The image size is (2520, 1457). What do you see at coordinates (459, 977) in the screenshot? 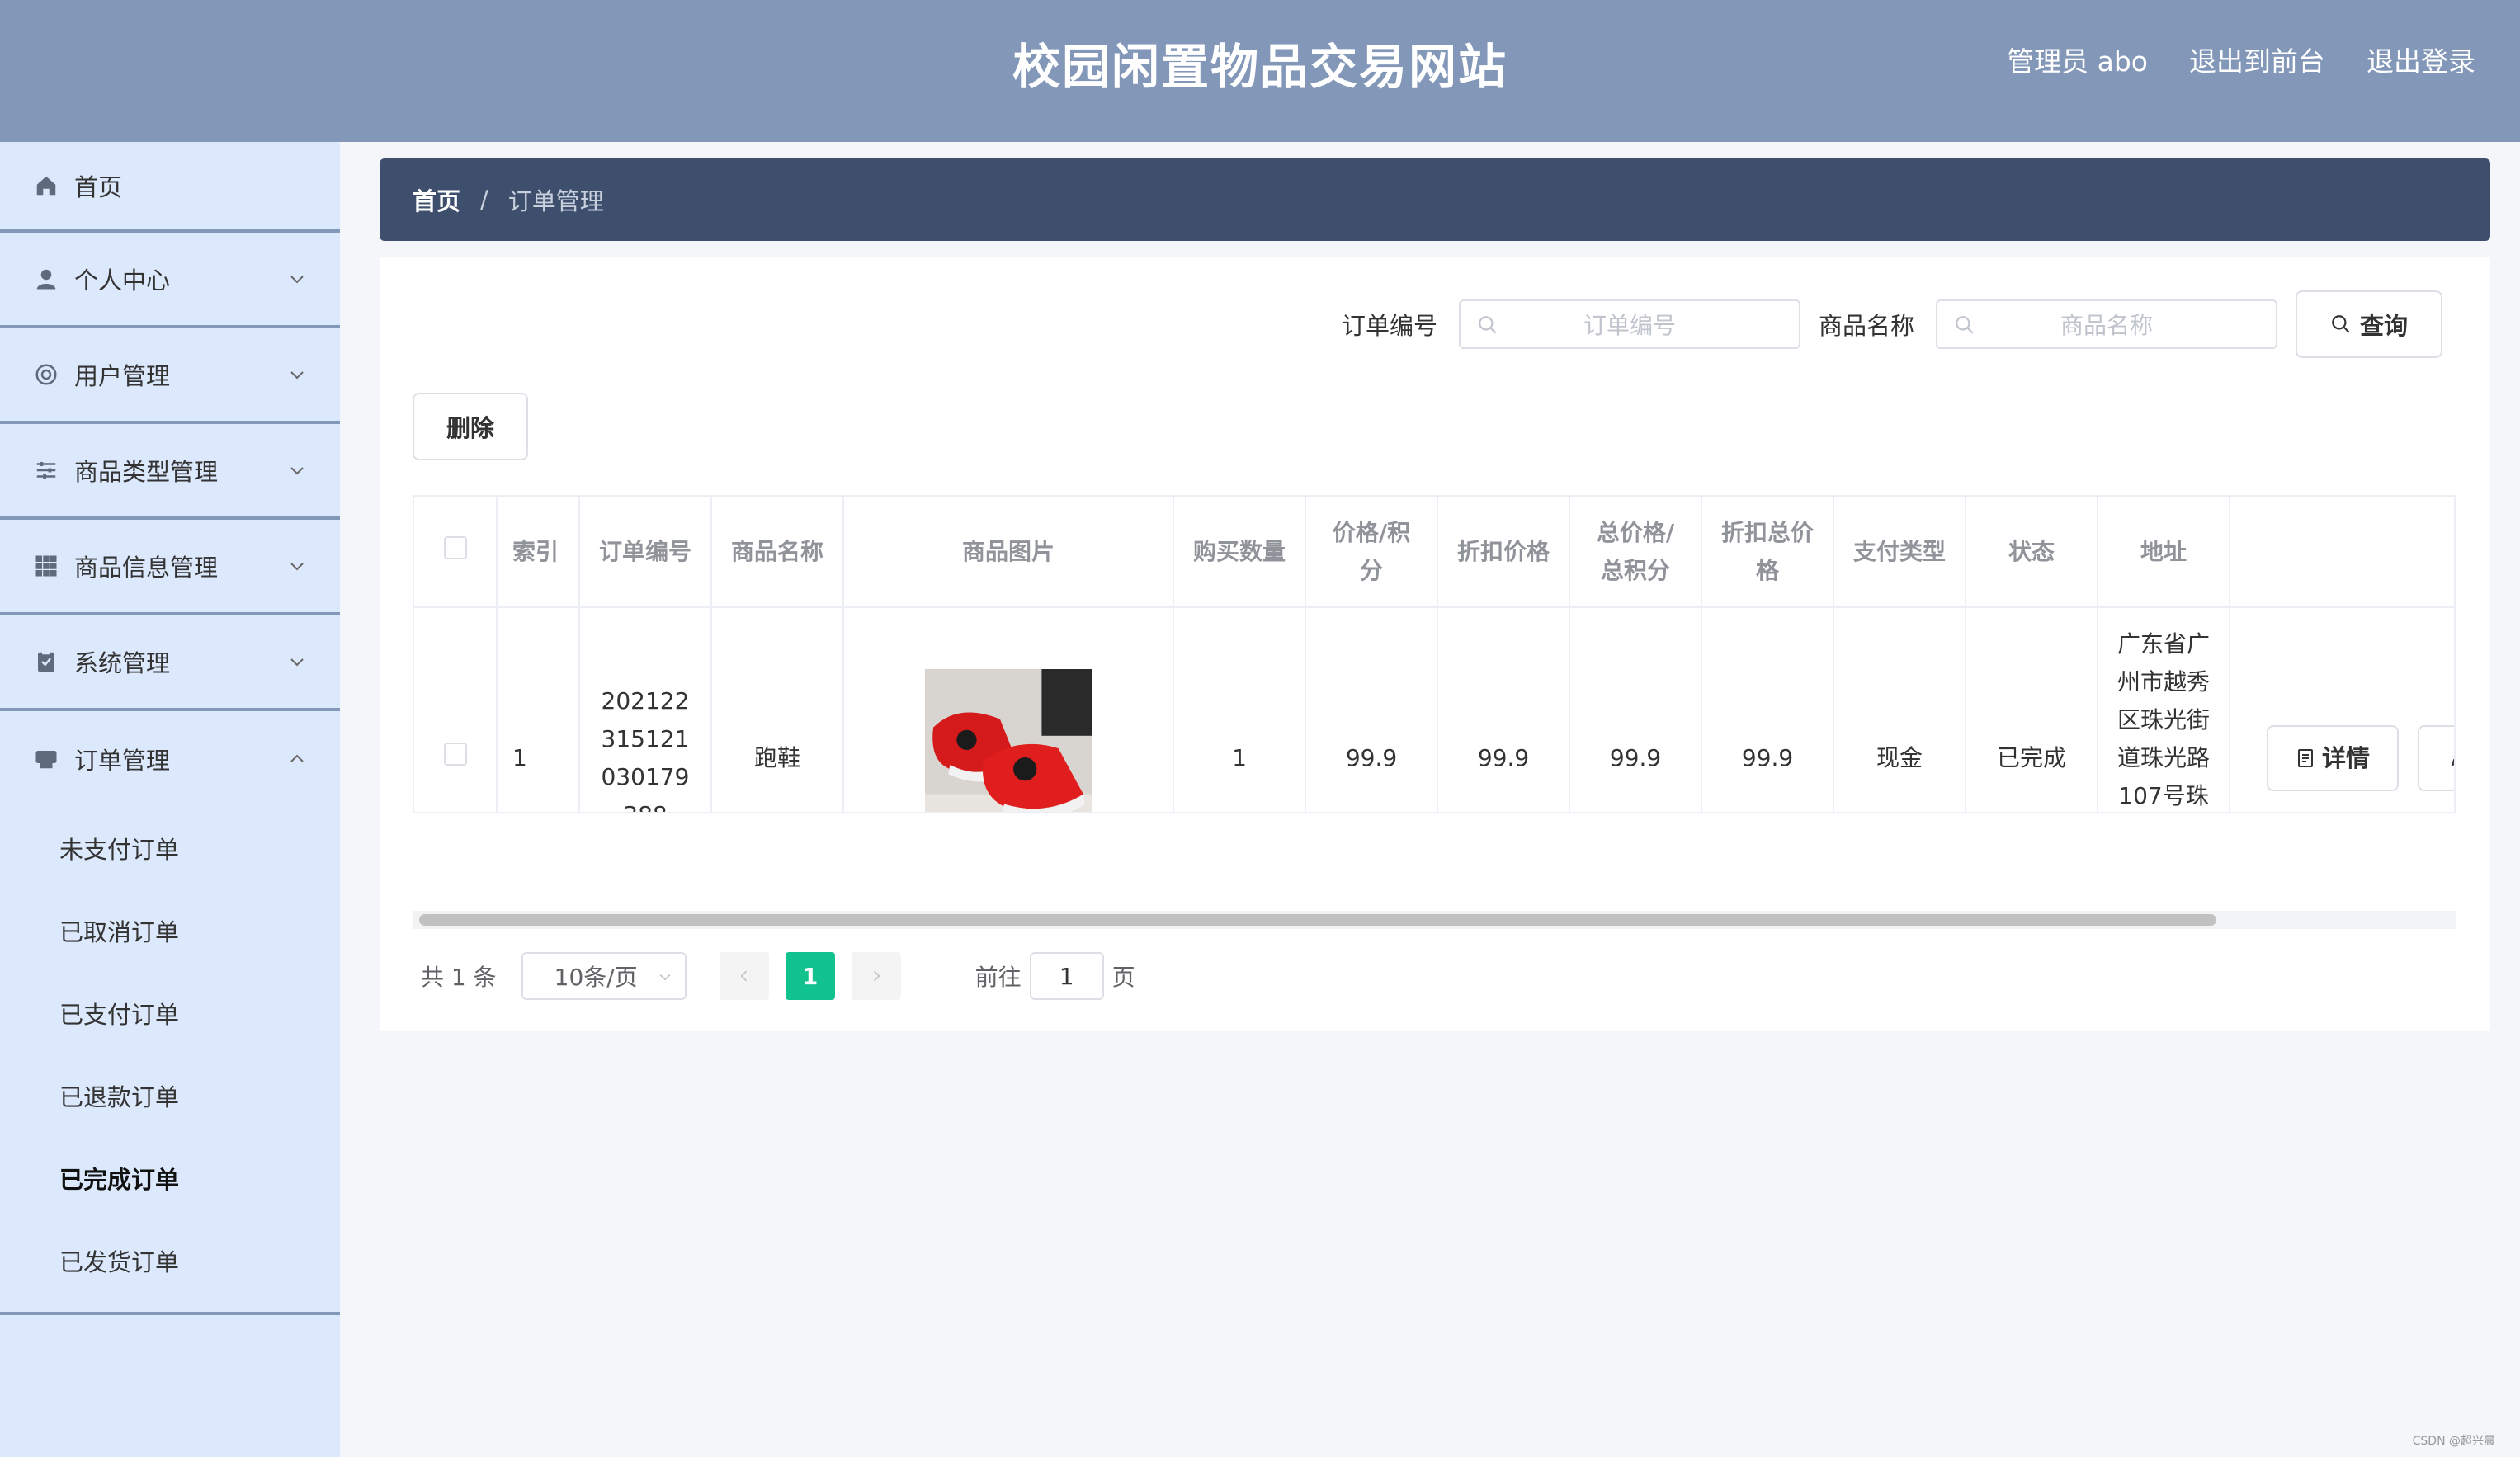
I see `pagination-total: 共 1 条` at bounding box center [459, 977].